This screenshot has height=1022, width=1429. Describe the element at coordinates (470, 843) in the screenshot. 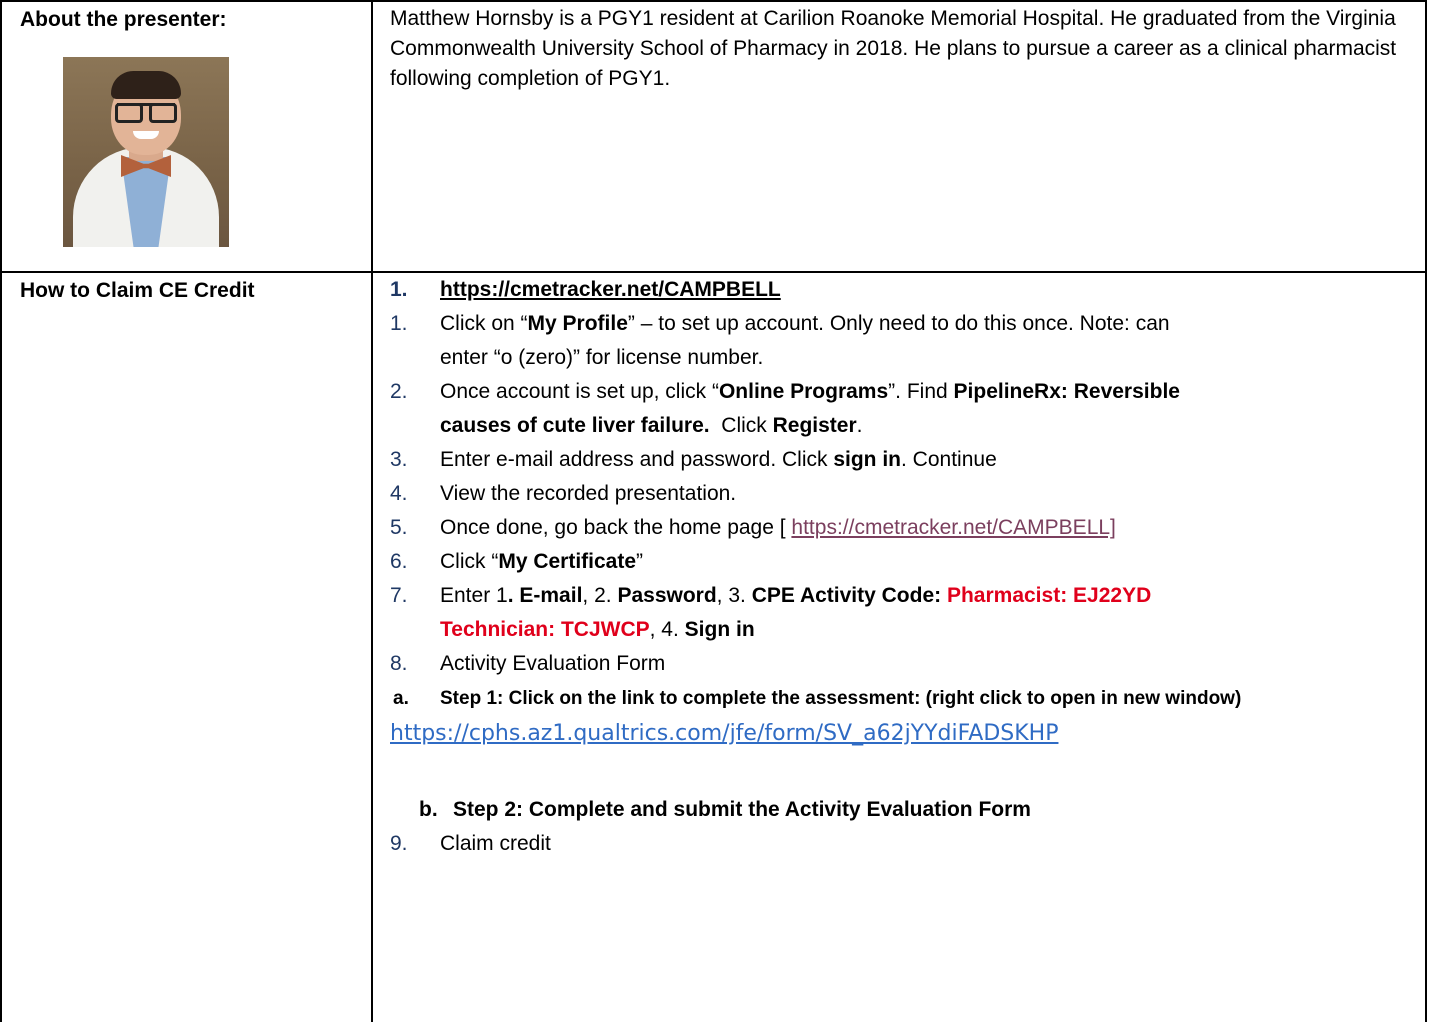

I see `step-9: 9. Claim credit` at that location.